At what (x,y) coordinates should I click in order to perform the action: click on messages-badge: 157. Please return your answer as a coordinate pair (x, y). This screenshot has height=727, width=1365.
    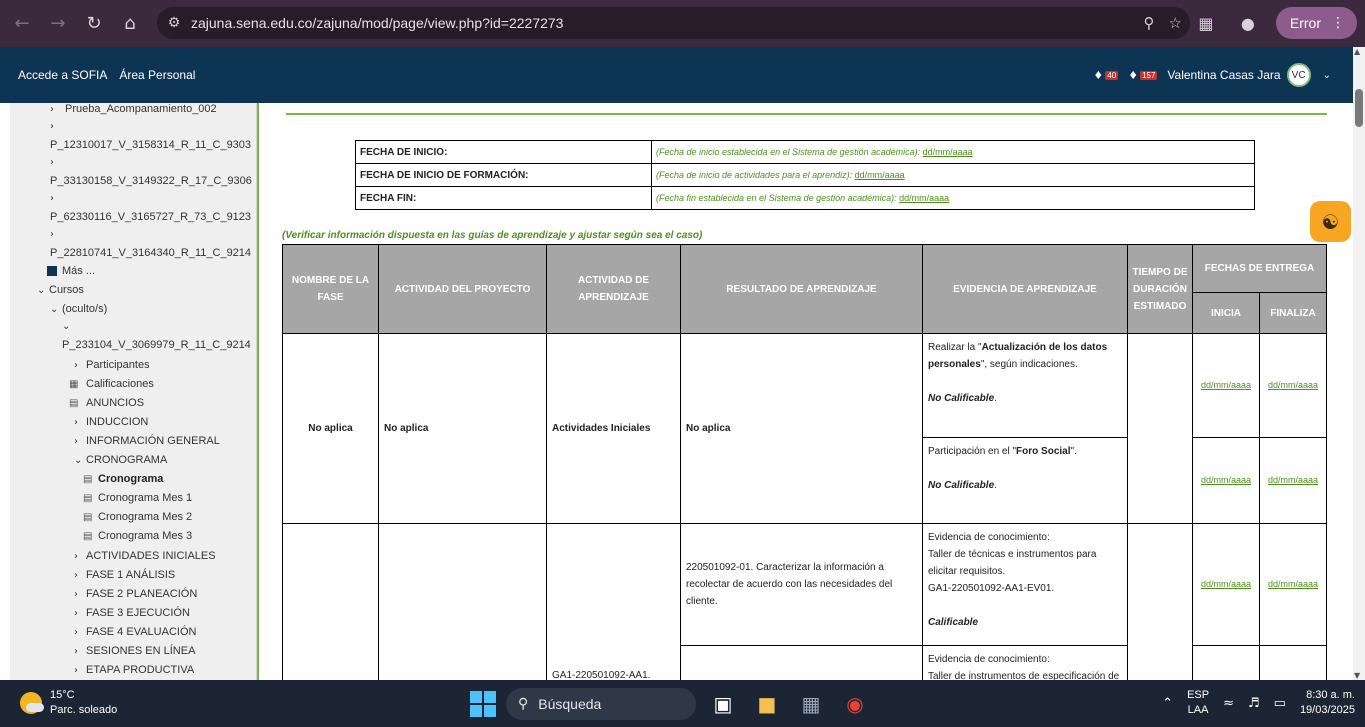
    Looking at the image, I should click on (1149, 75).